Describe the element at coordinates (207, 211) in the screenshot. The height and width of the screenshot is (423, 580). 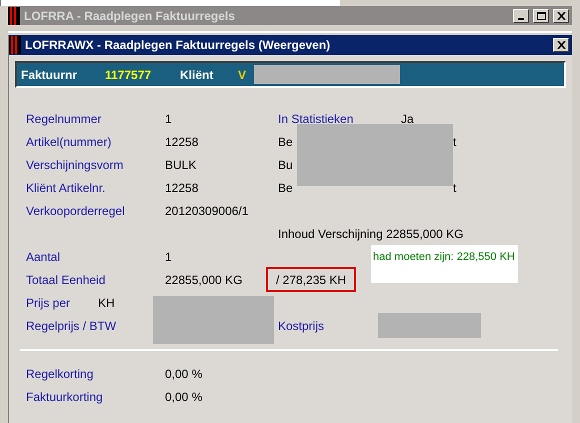
I see `field-value: 20120309006/1` at that location.